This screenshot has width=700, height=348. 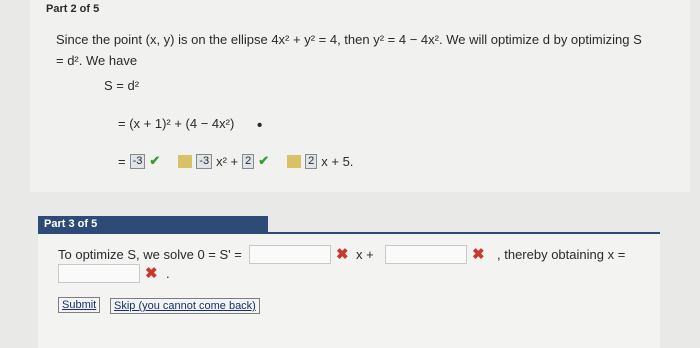 What do you see at coordinates (79, 305) in the screenshot?
I see `submit-button: Submit` at bounding box center [79, 305].